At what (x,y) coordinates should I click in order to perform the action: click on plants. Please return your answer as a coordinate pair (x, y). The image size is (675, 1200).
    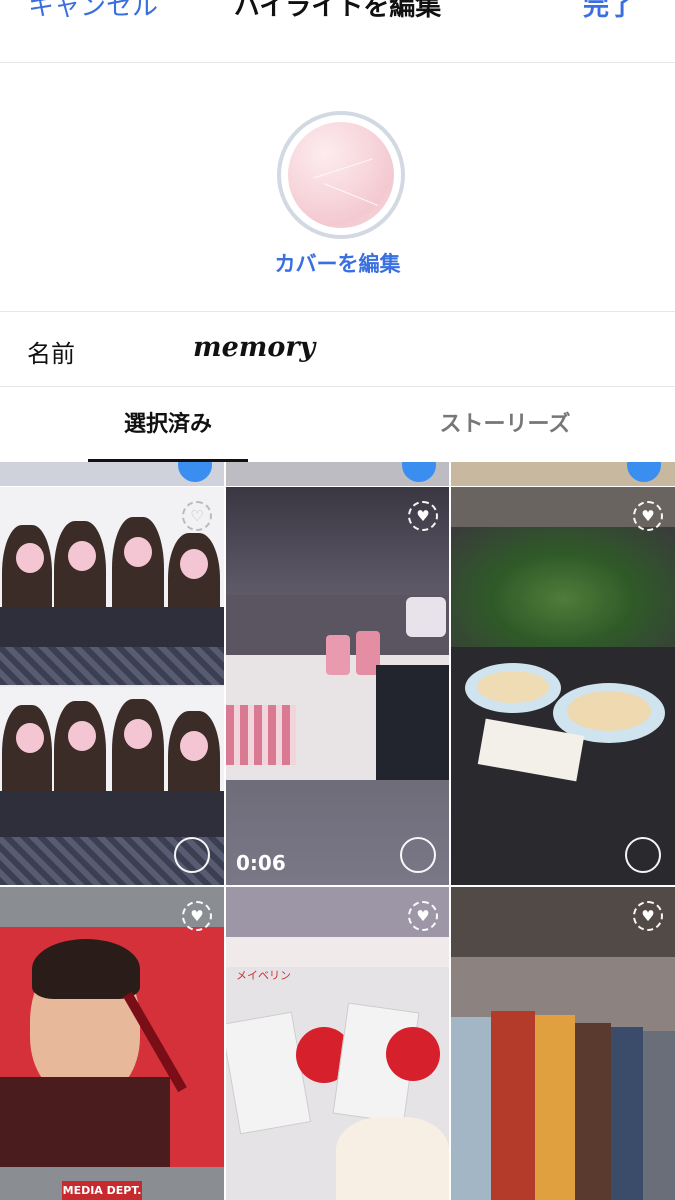
    Looking at the image, I should click on (563, 587).